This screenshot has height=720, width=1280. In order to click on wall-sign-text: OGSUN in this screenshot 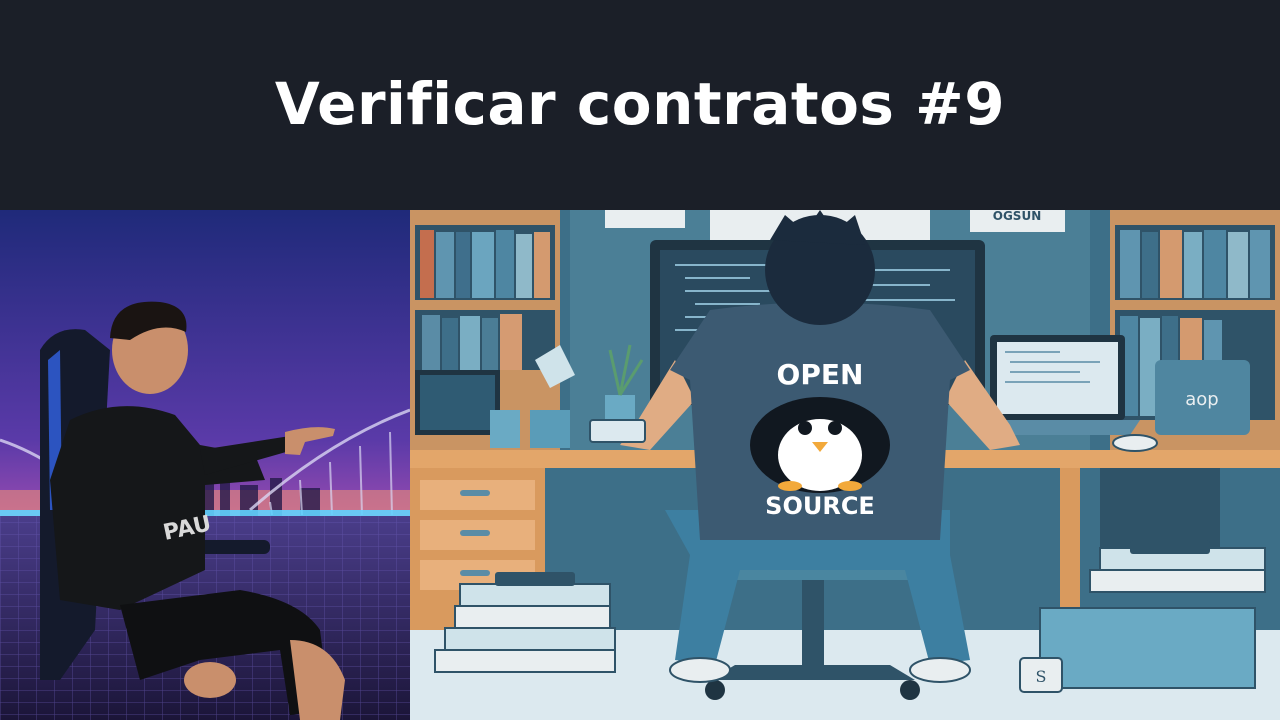, I will do `click(1017, 216)`.